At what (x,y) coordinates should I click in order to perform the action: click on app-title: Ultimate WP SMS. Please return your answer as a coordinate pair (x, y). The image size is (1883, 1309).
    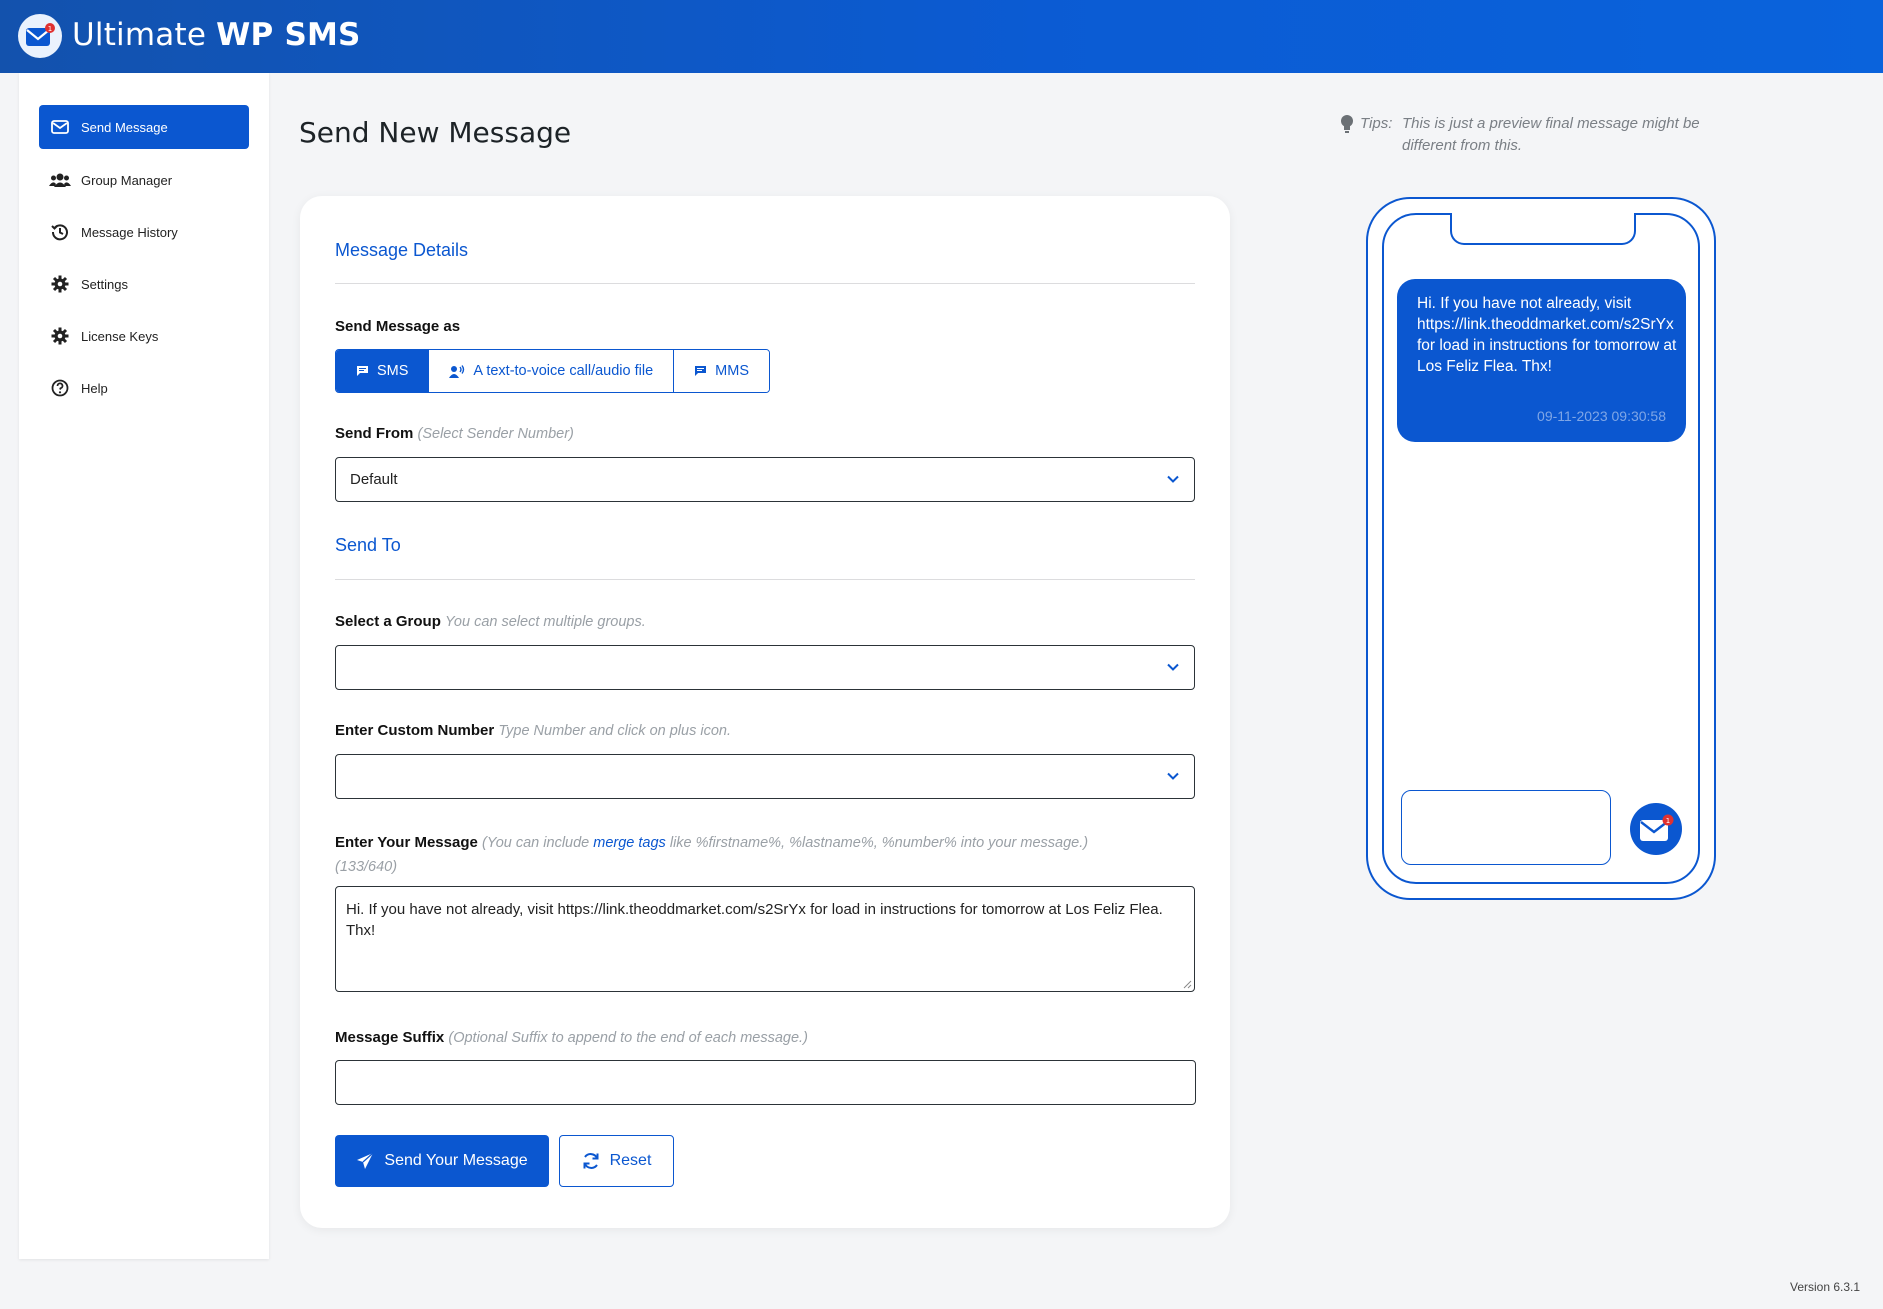
    Looking at the image, I should click on (216, 35).